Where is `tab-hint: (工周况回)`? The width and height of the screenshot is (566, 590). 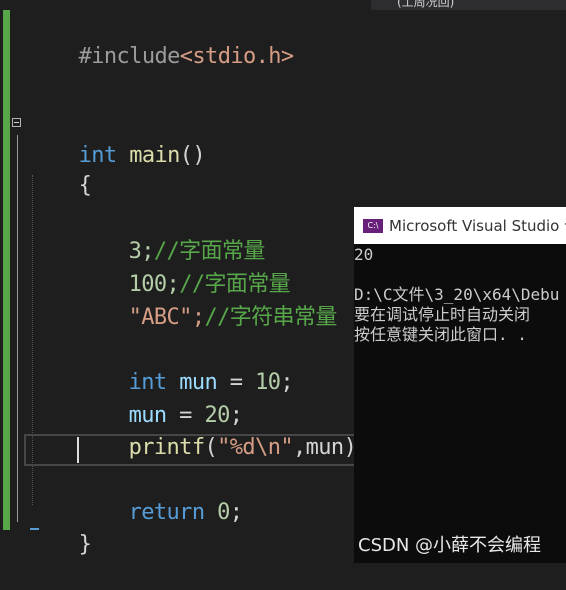 tab-hint: (工周况回) is located at coordinates (468, 5).